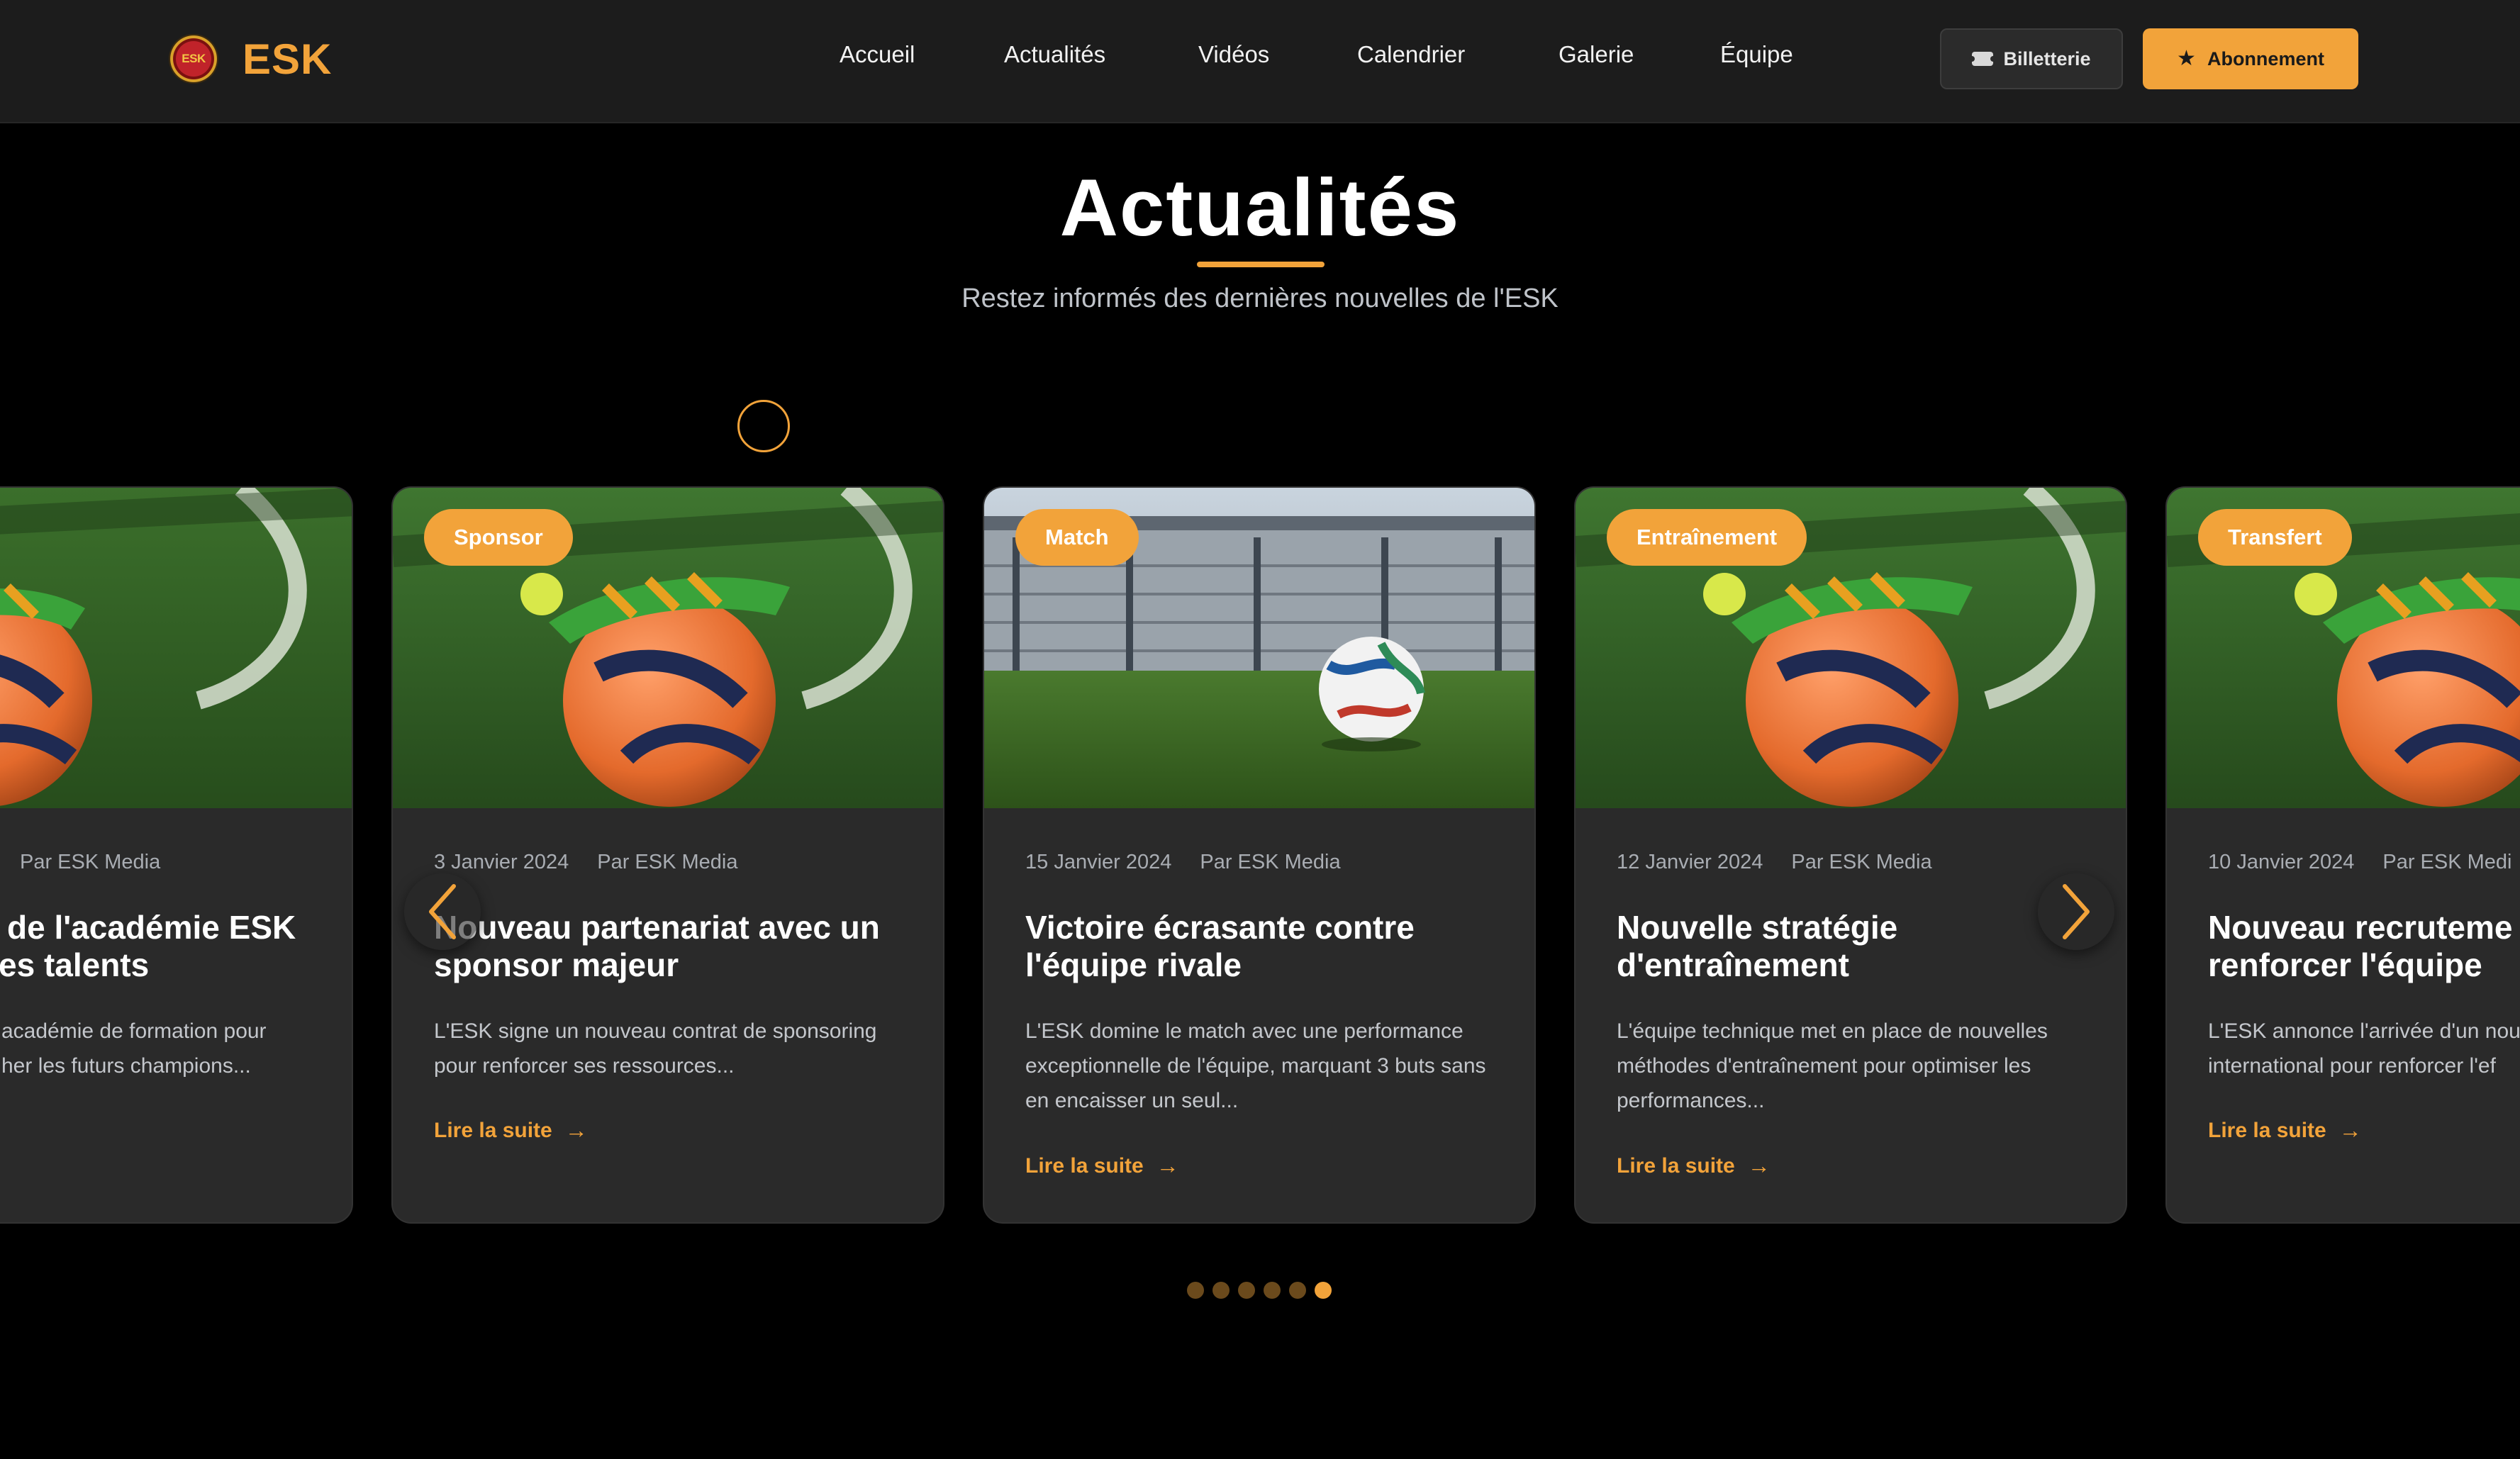 The height and width of the screenshot is (1459, 2520). I want to click on ticketing-button-label: Billetterie, so click(2047, 58).